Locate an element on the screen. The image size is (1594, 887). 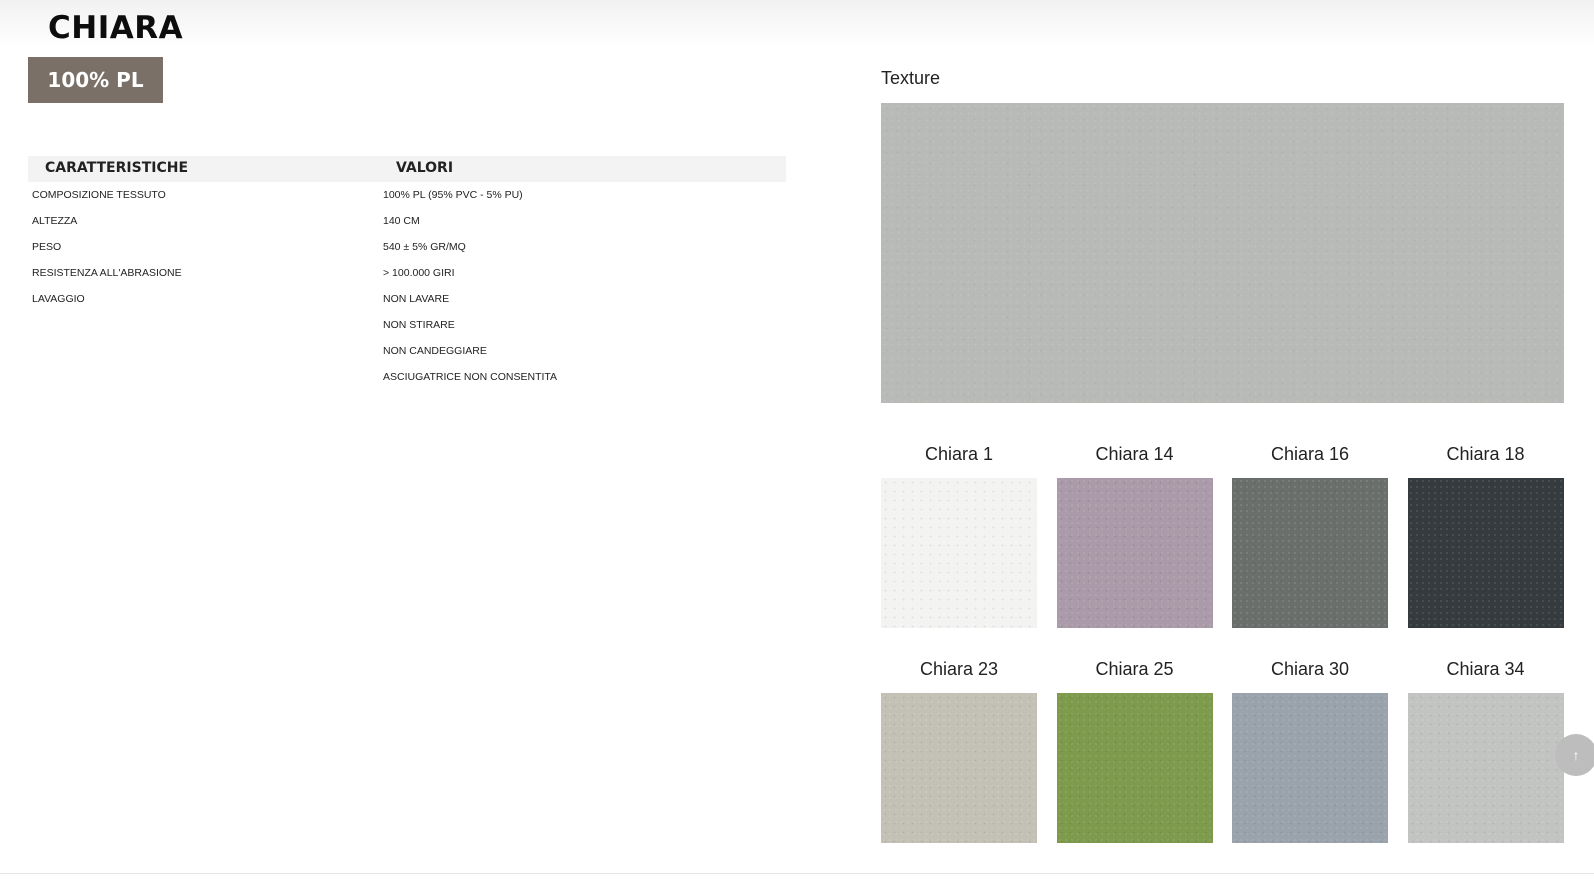
arrow-up-icon: ↑ is located at coordinates (1576, 755).